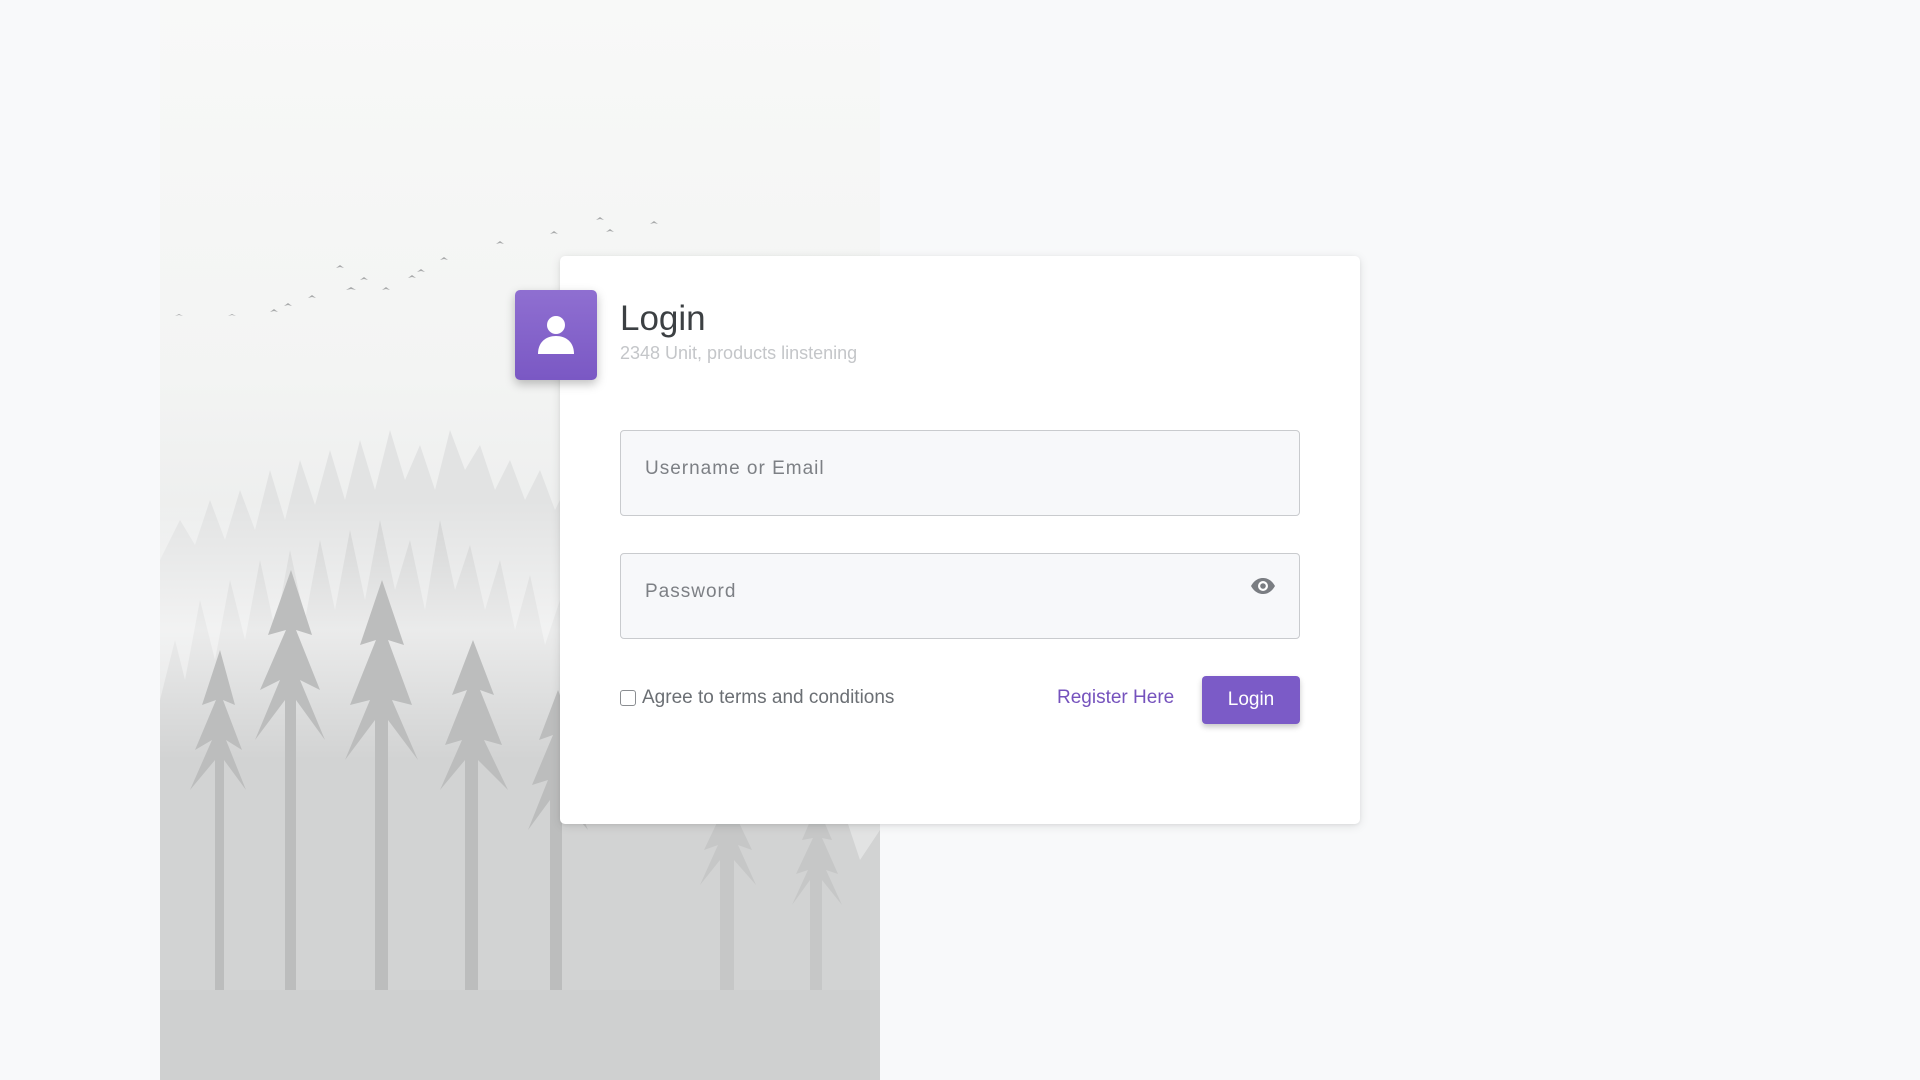 Image resolution: width=1920 pixels, height=1080 pixels. Describe the element at coordinates (628, 698) in the screenshot. I see `terms-checkbox` at that location.